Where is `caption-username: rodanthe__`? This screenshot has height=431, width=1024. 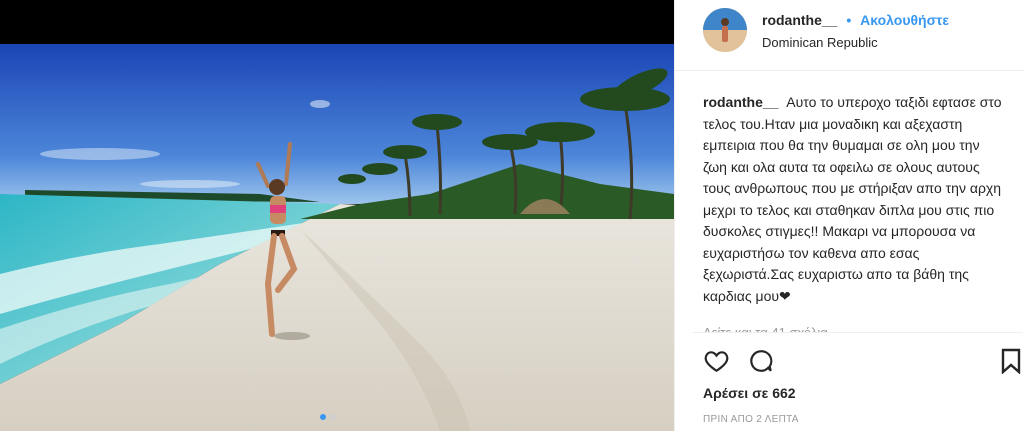 caption-username: rodanthe__ is located at coordinates (740, 102).